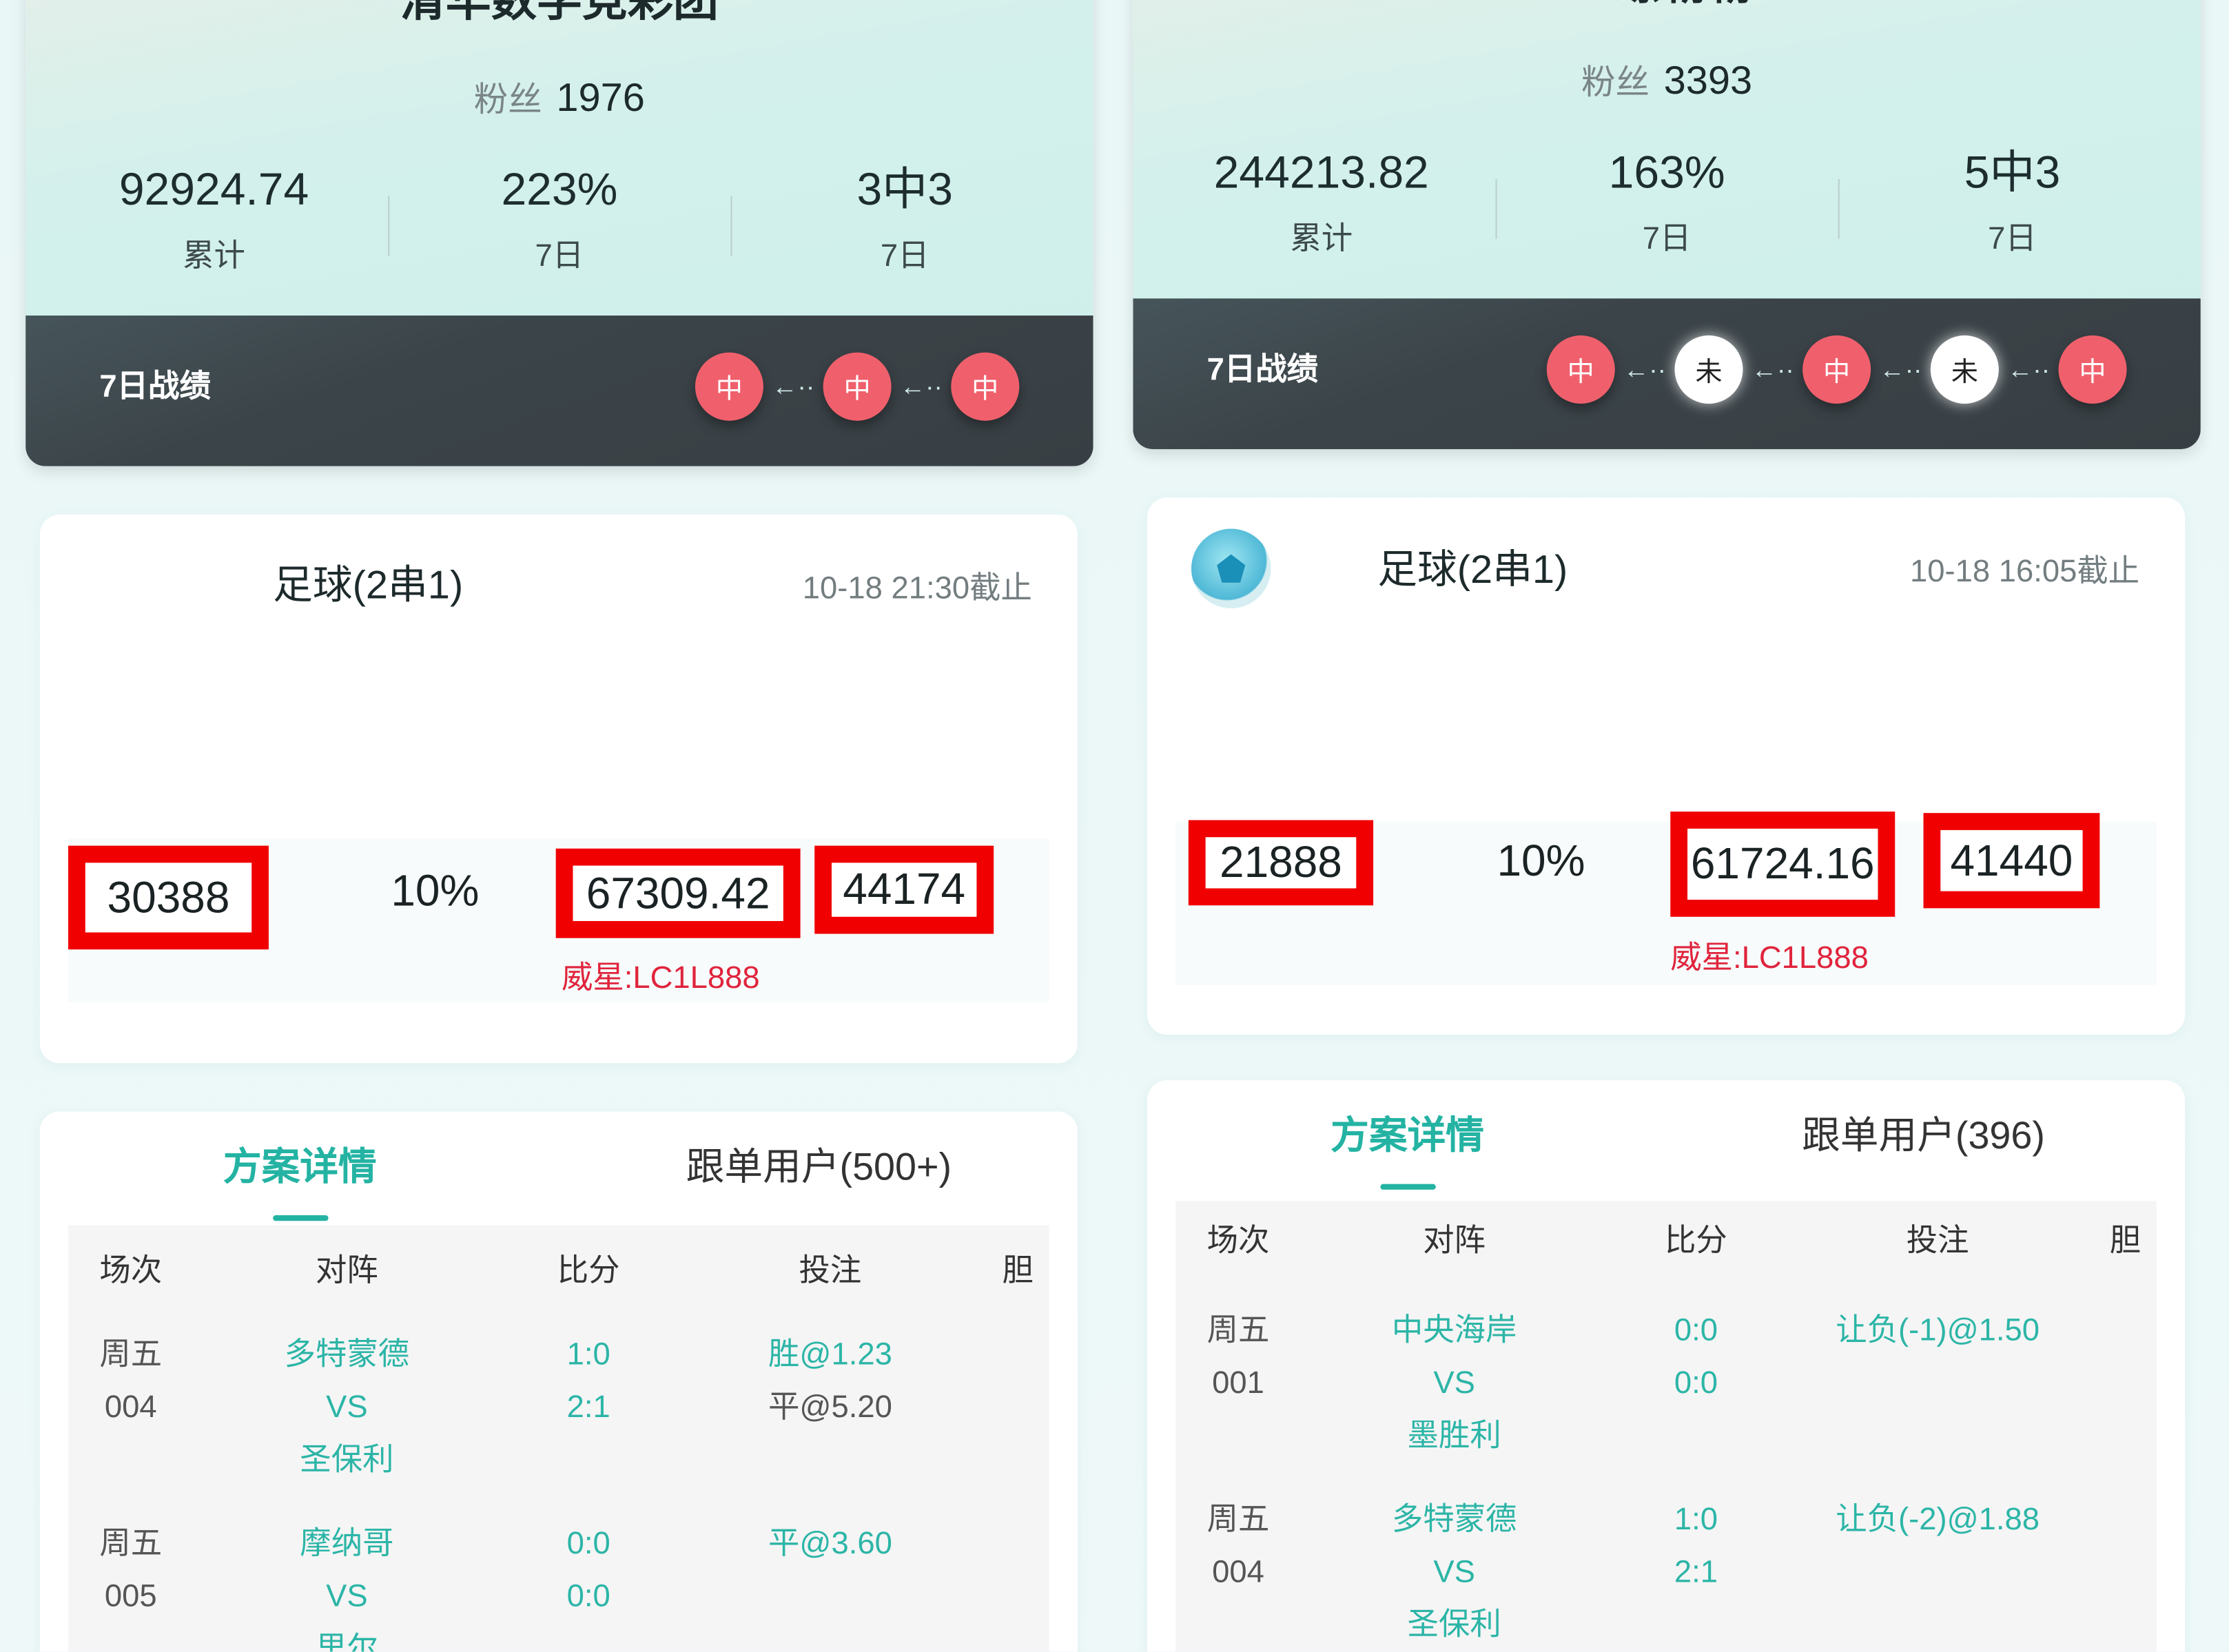  I want to click on highlighted-stat-box: 44174, so click(904, 889).